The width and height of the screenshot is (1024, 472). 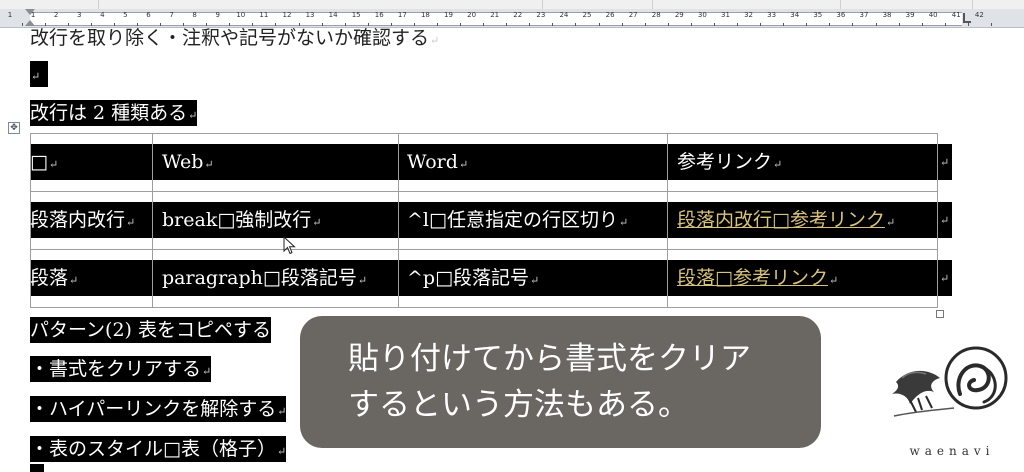 I want to click on table-header-cell: □↵, so click(x=44, y=162).